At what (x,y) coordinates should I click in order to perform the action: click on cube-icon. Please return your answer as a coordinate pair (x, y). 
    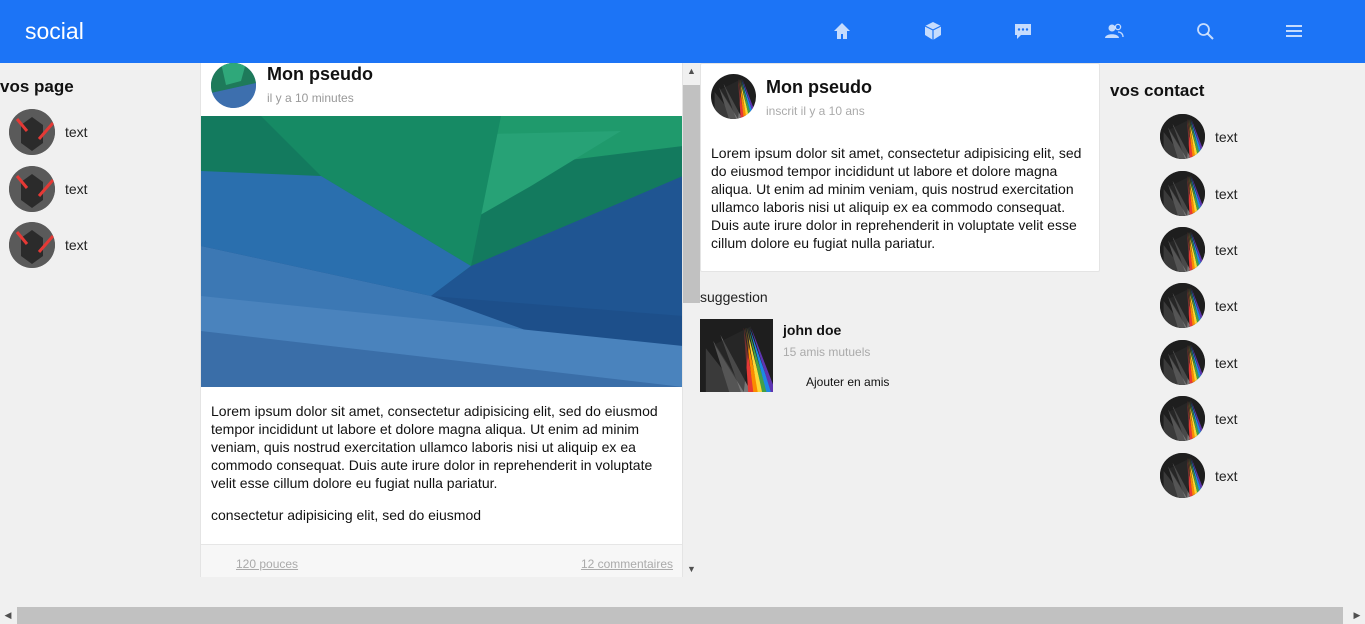
    Looking at the image, I should click on (933, 31).